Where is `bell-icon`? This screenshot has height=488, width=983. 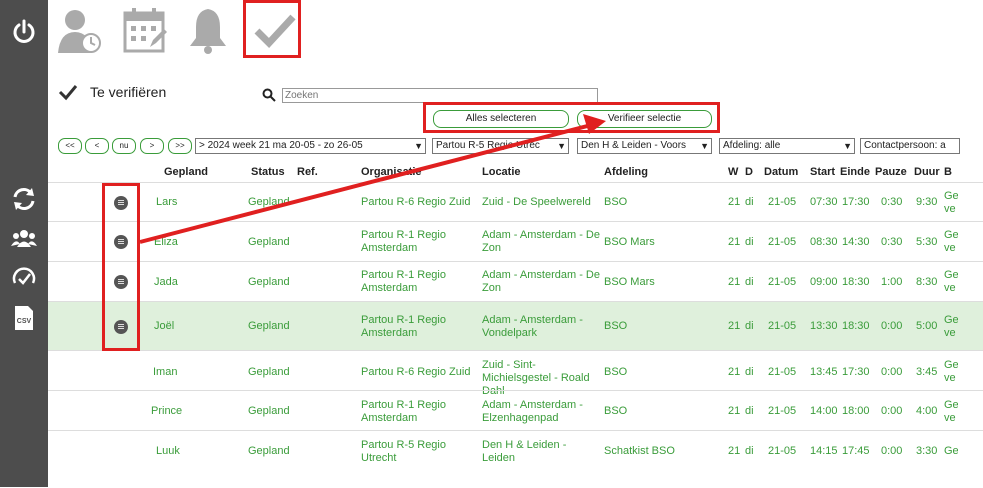 bell-icon is located at coordinates (208, 30).